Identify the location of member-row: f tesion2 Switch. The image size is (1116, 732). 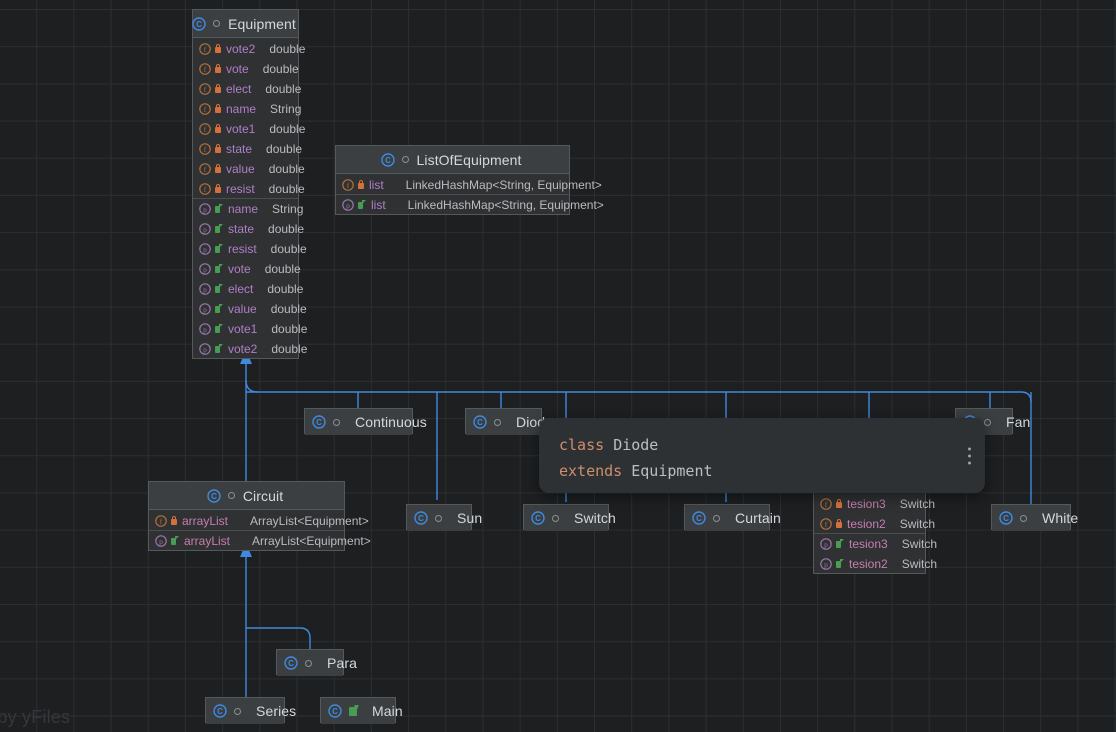
(874, 523).